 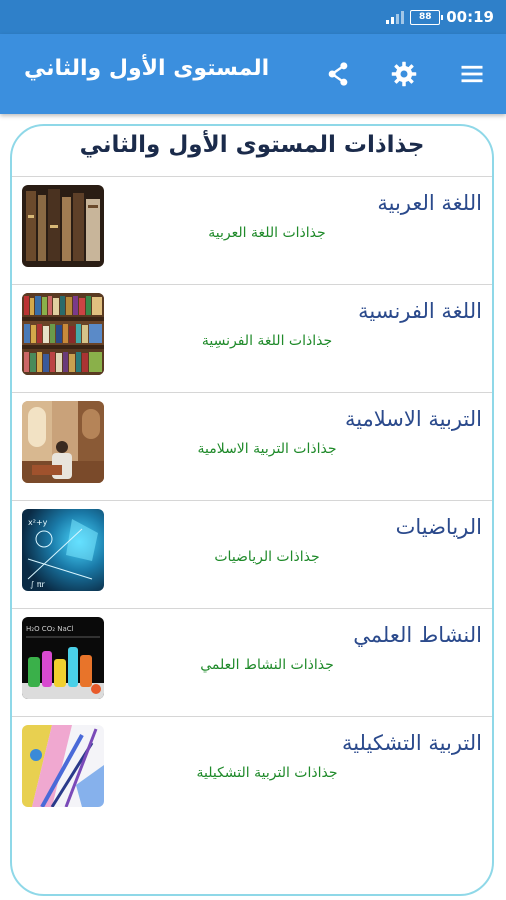 I want to click on list-item-french: اللغة الفرنسية جذاذات اللغة الفرنسِية, so click(x=252, y=338).